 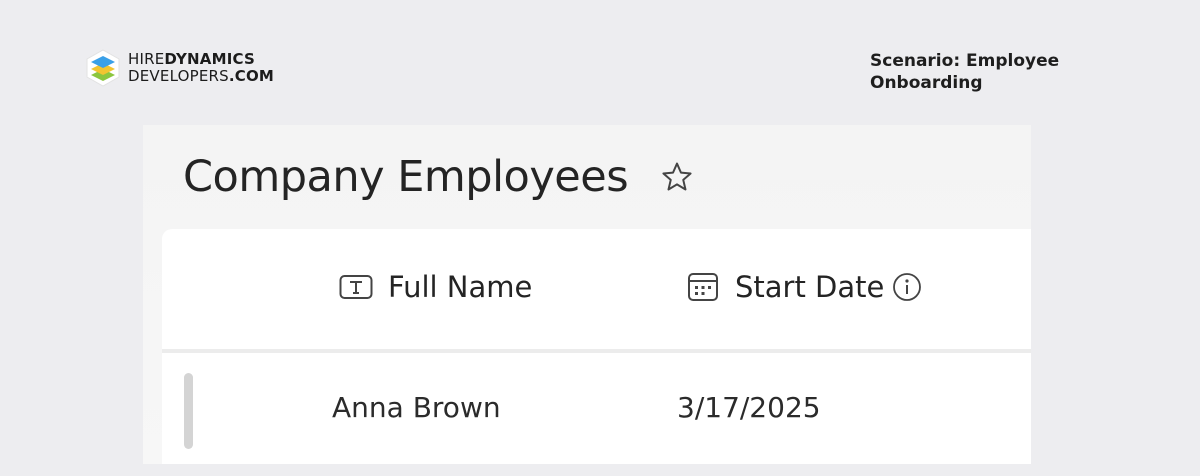 I want to click on brand-developers: DEVELOPERS, so click(x=178, y=76).